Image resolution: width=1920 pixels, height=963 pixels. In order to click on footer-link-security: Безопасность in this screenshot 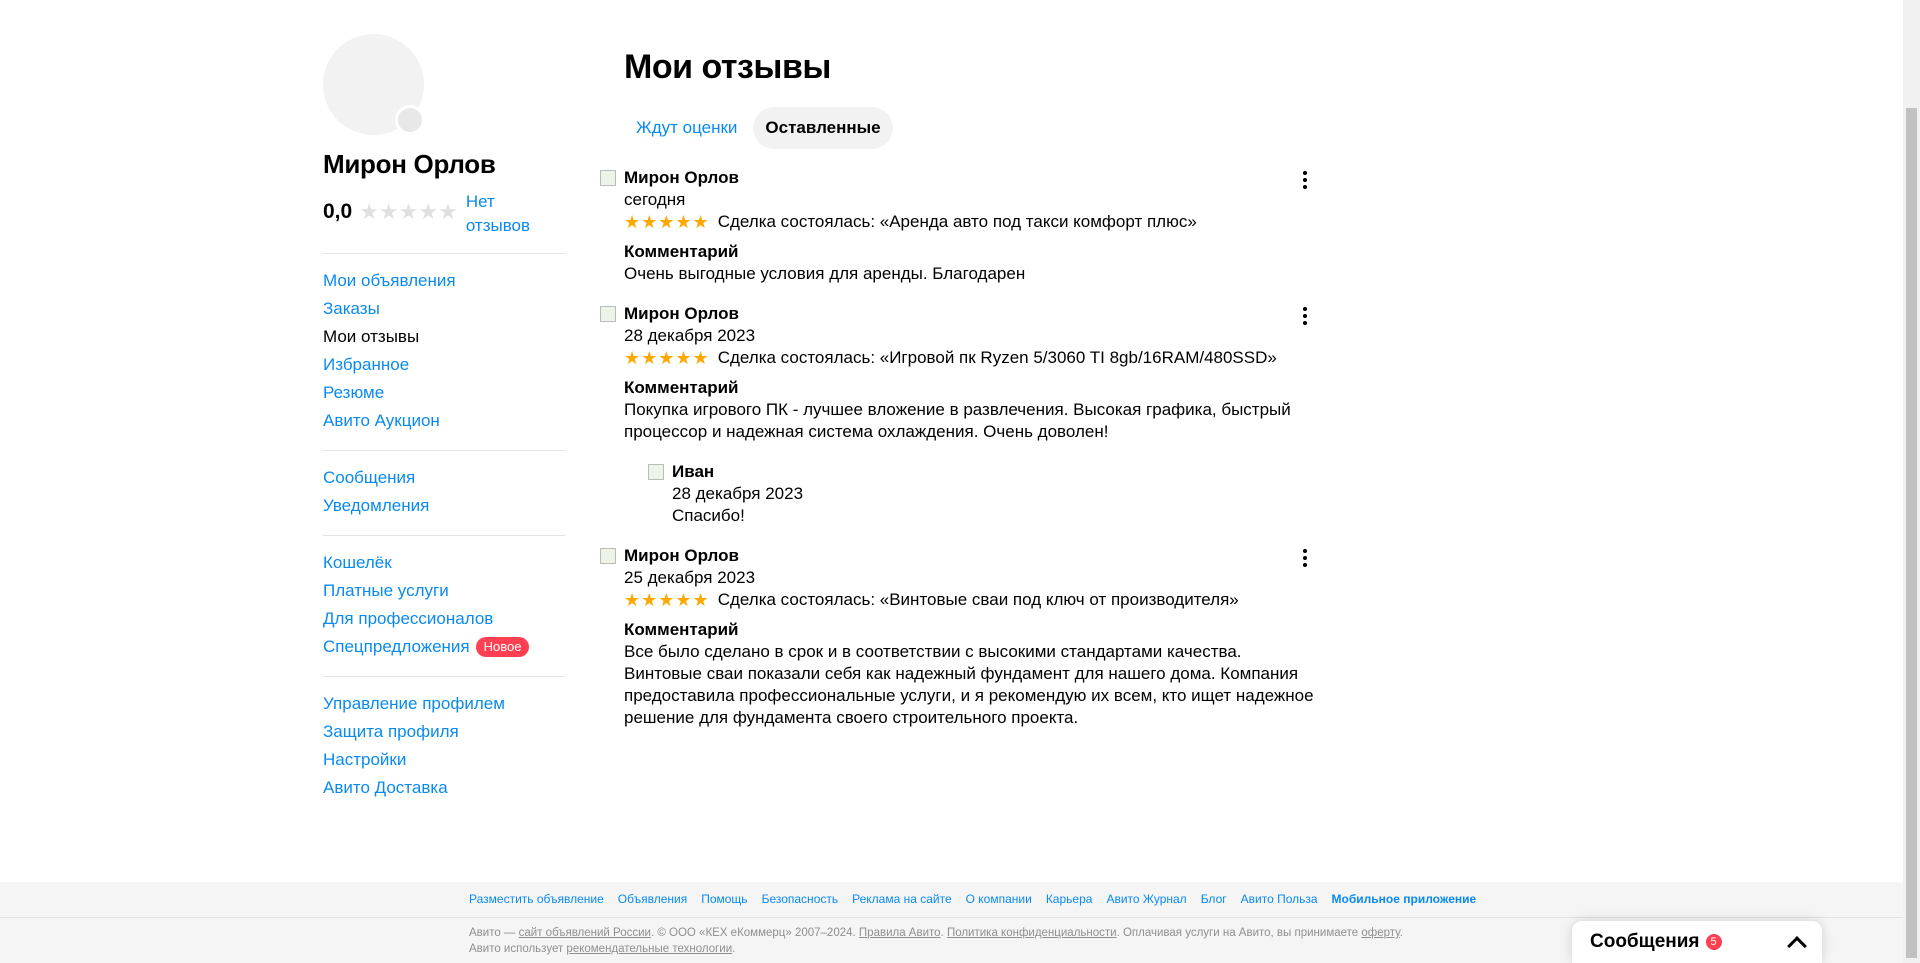, I will do `click(800, 899)`.